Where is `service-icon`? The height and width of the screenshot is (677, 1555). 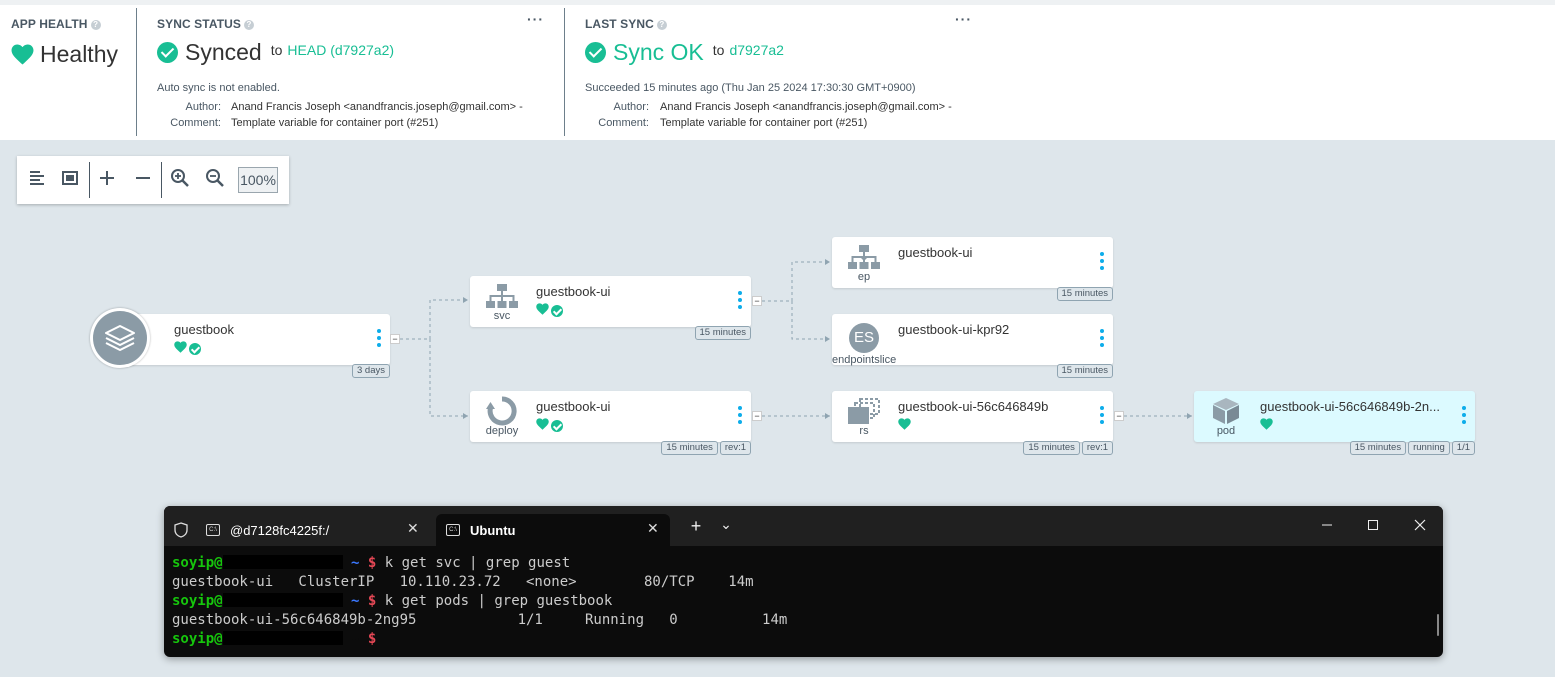 service-icon is located at coordinates (502, 296).